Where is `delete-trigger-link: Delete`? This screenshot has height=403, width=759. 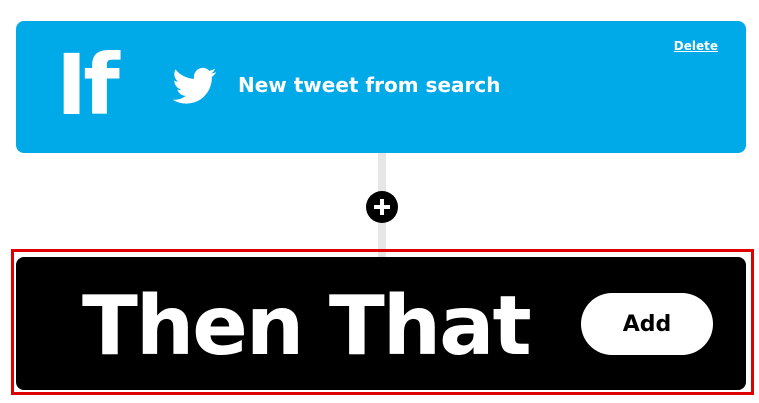
delete-trigger-link: Delete is located at coordinates (696, 46).